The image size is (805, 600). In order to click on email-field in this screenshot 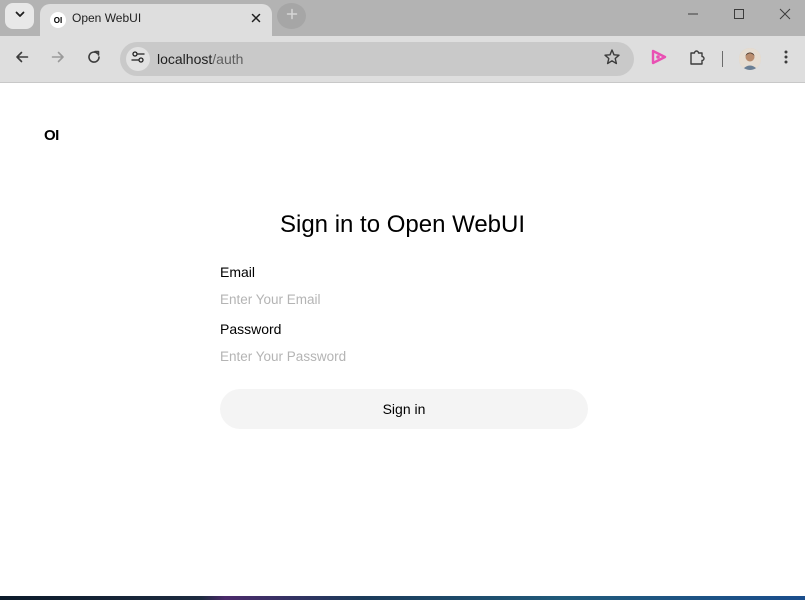, I will do `click(404, 299)`.